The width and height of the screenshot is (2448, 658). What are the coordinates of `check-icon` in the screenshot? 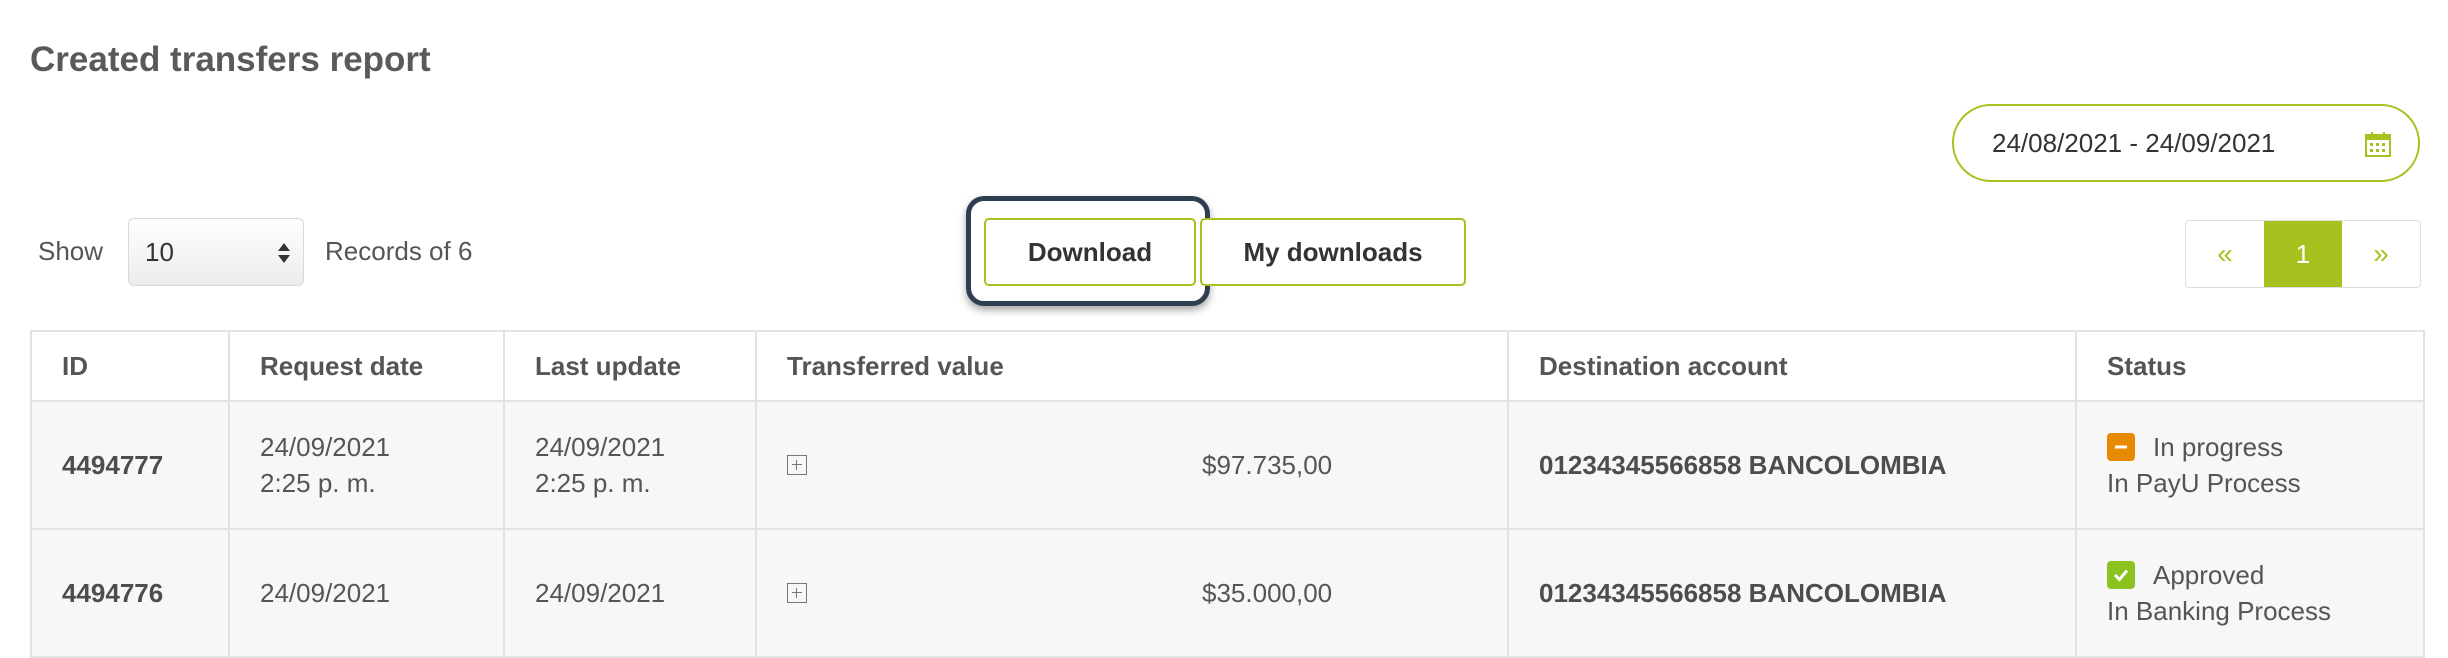 It's located at (2121, 575).